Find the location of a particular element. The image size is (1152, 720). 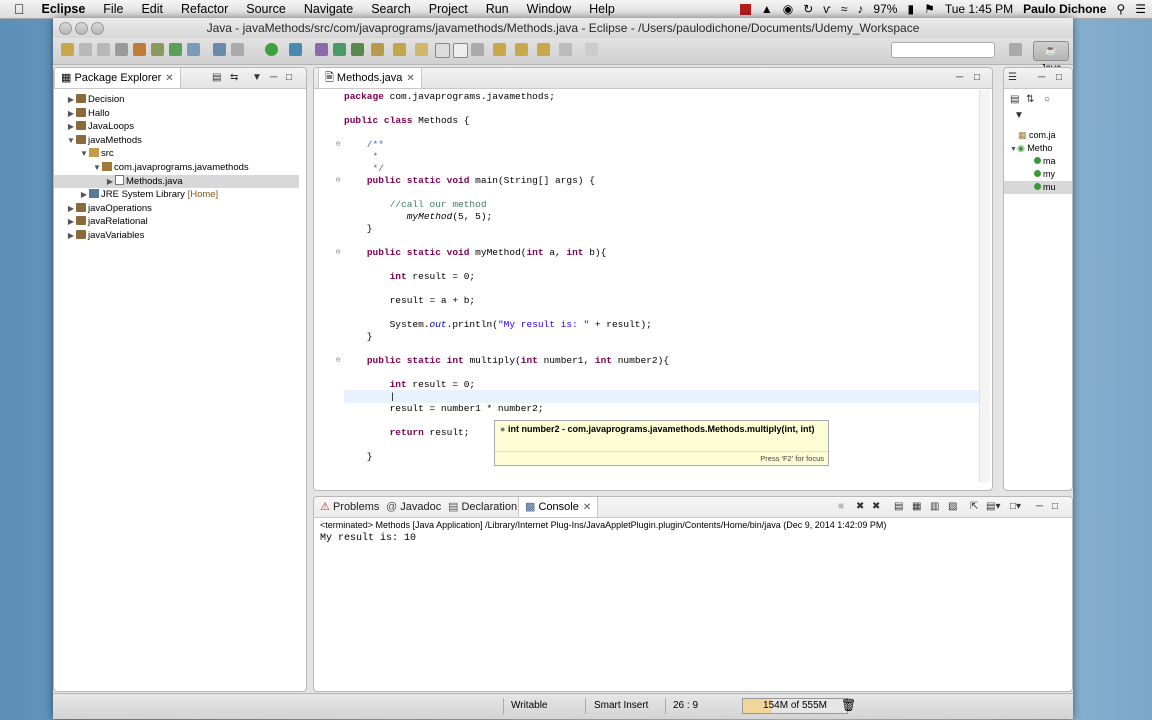

tree-item-javarelational: ▶ javaRelational is located at coordinates (176, 221).